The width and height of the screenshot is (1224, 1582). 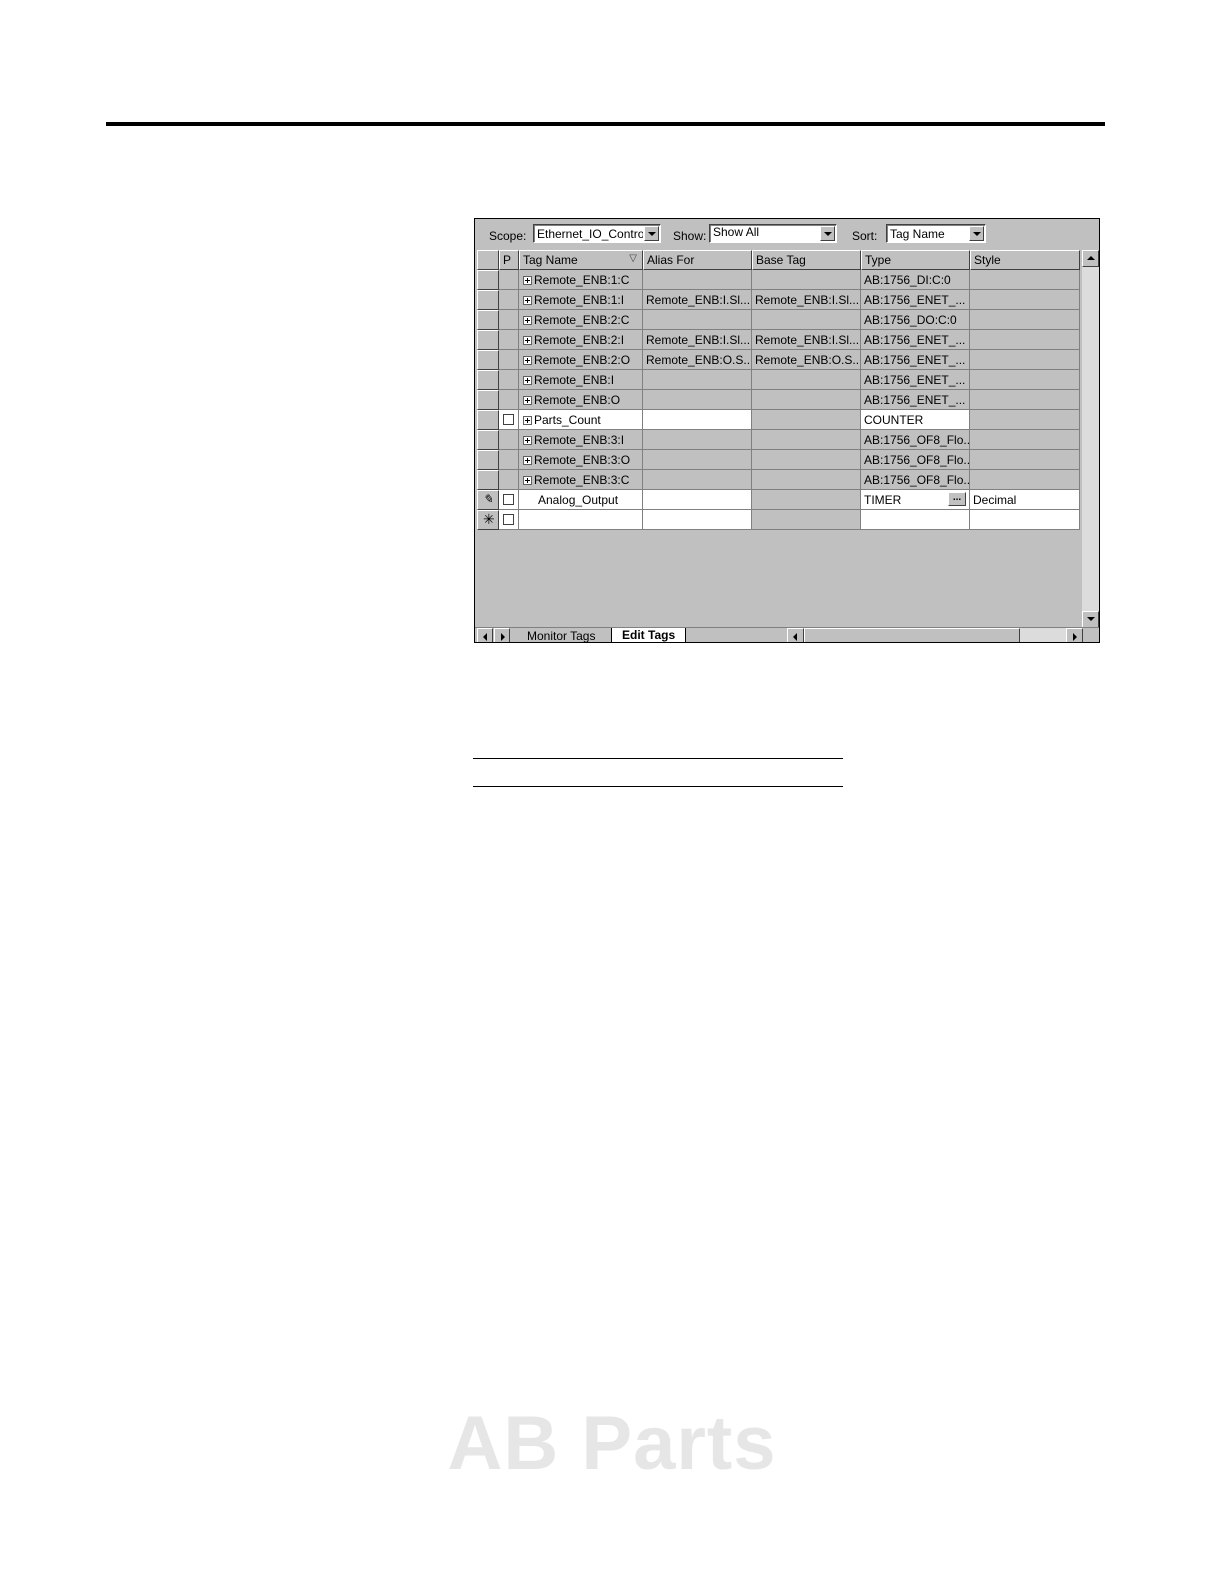 I want to click on tag-name-cell: Remote_ENB:I, so click(x=581, y=380).